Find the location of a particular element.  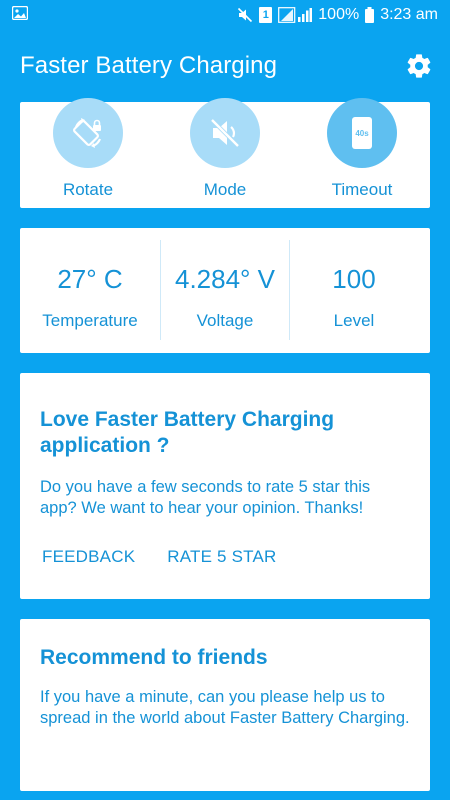

feedback-button: FEEDBACK is located at coordinates (88, 557).